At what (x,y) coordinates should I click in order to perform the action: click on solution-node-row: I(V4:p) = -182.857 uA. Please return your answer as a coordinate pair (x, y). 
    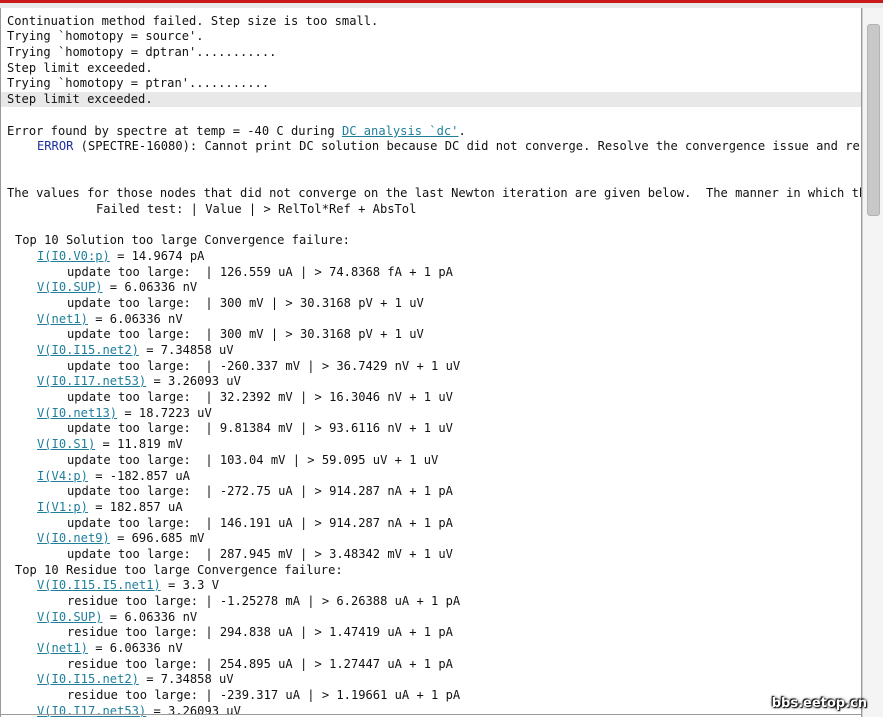
    Looking at the image, I should click on (113, 476).